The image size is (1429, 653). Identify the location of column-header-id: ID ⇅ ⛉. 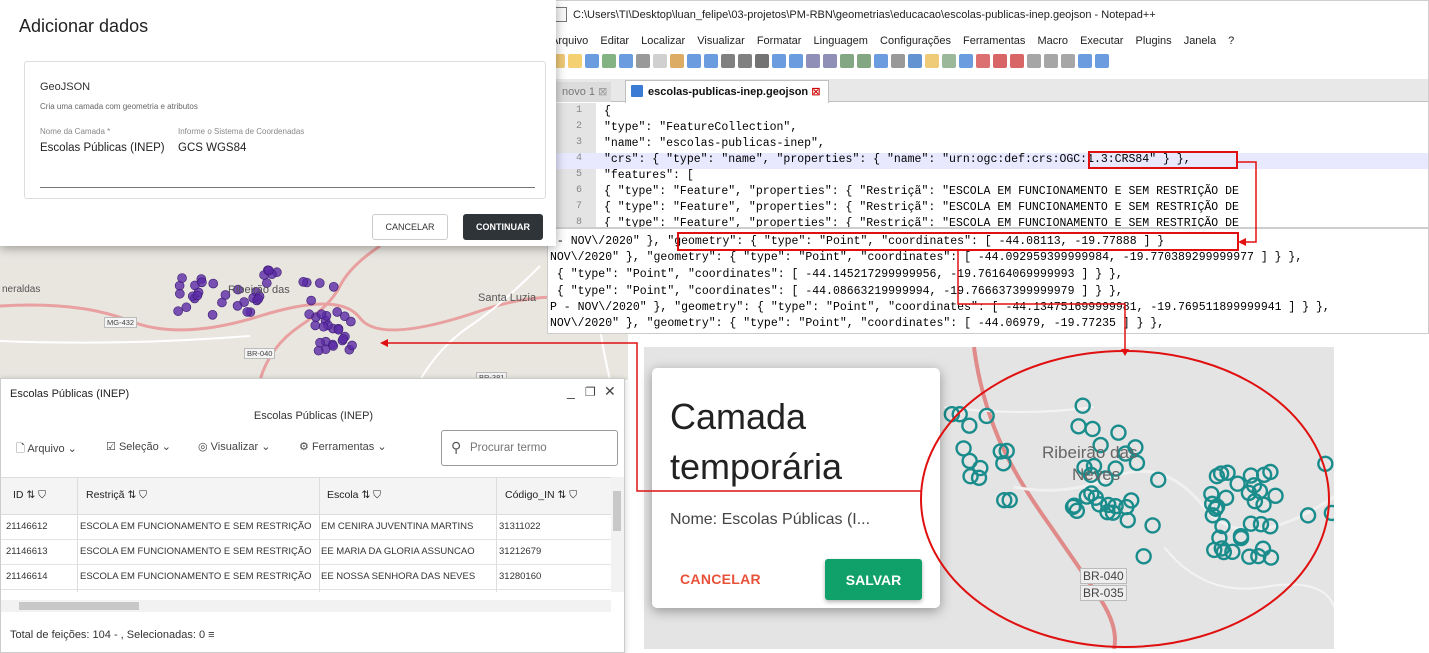
(29, 495).